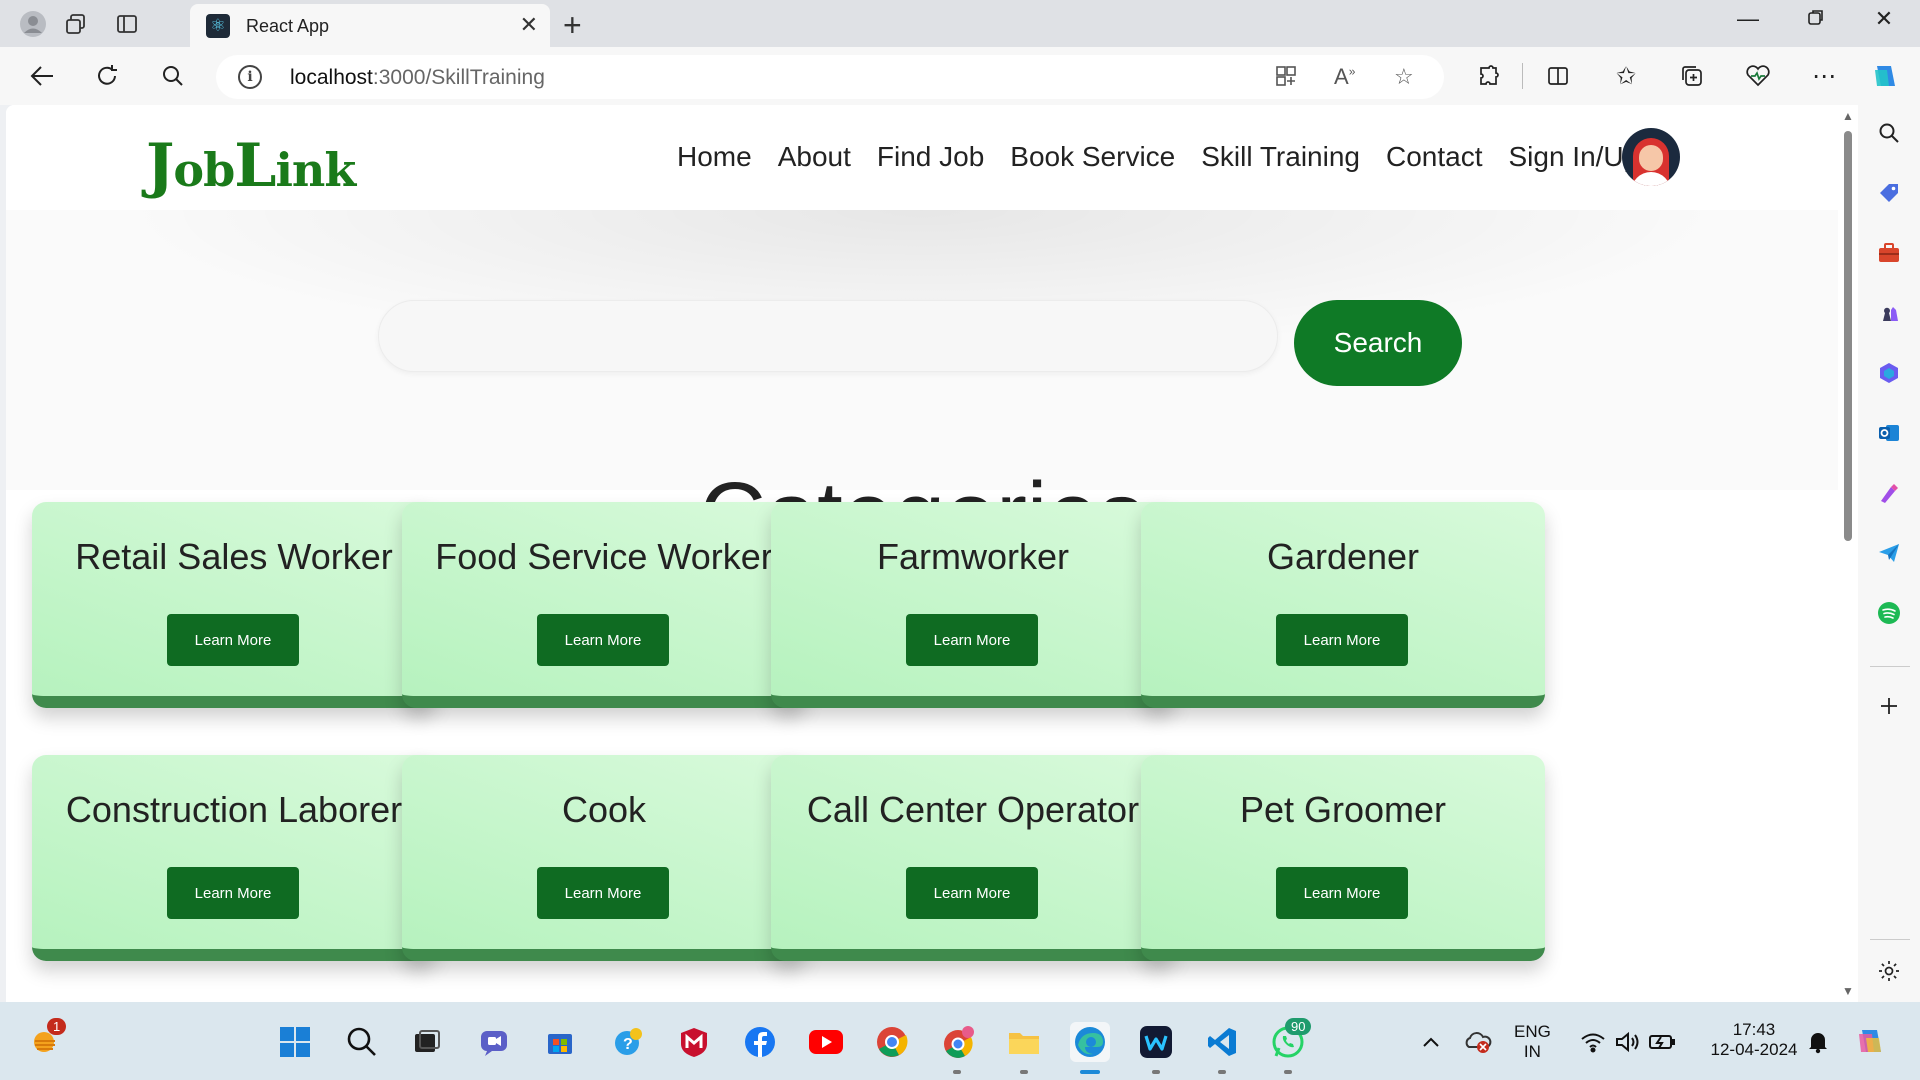 This screenshot has width=1920, height=1080. I want to click on restore-icon, so click(1816, 19).